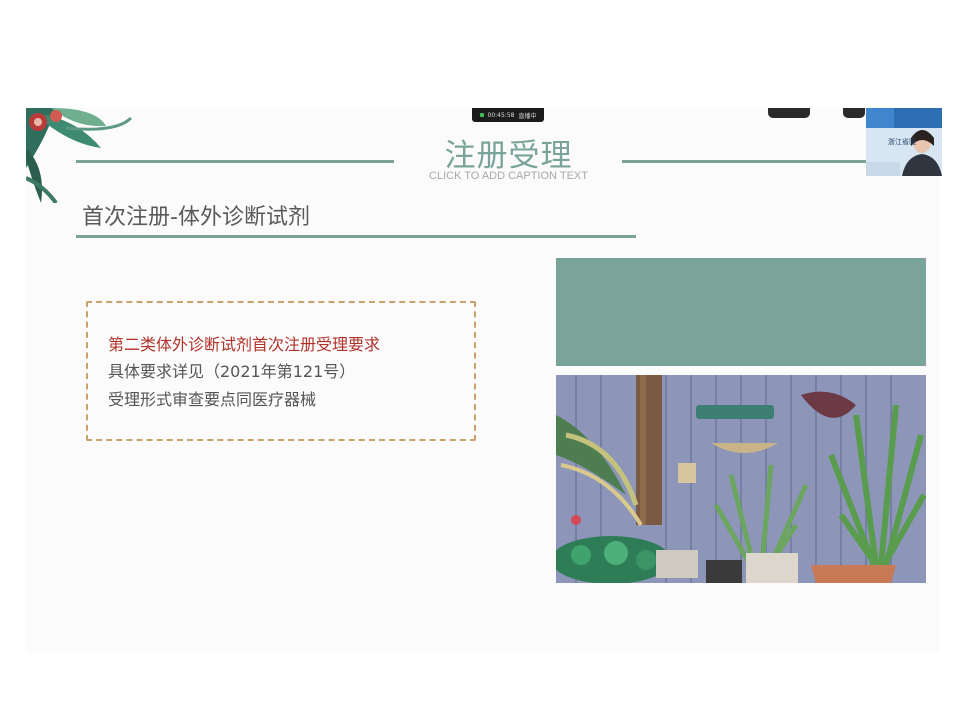 The height and width of the screenshot is (720, 960). I want to click on slide-caption: CLICK TO ADD CAPTION TEXT, so click(508, 176).